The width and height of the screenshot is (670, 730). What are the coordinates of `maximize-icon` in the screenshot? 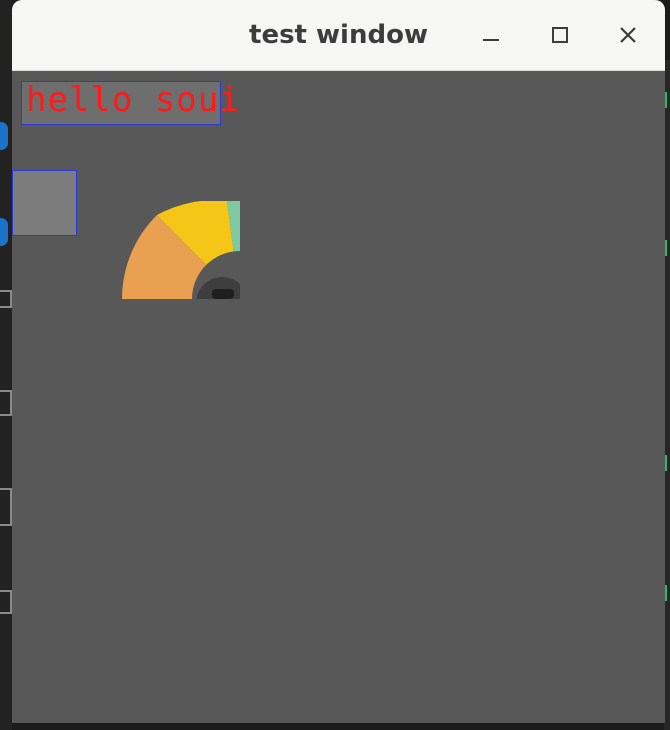 It's located at (560, 35).